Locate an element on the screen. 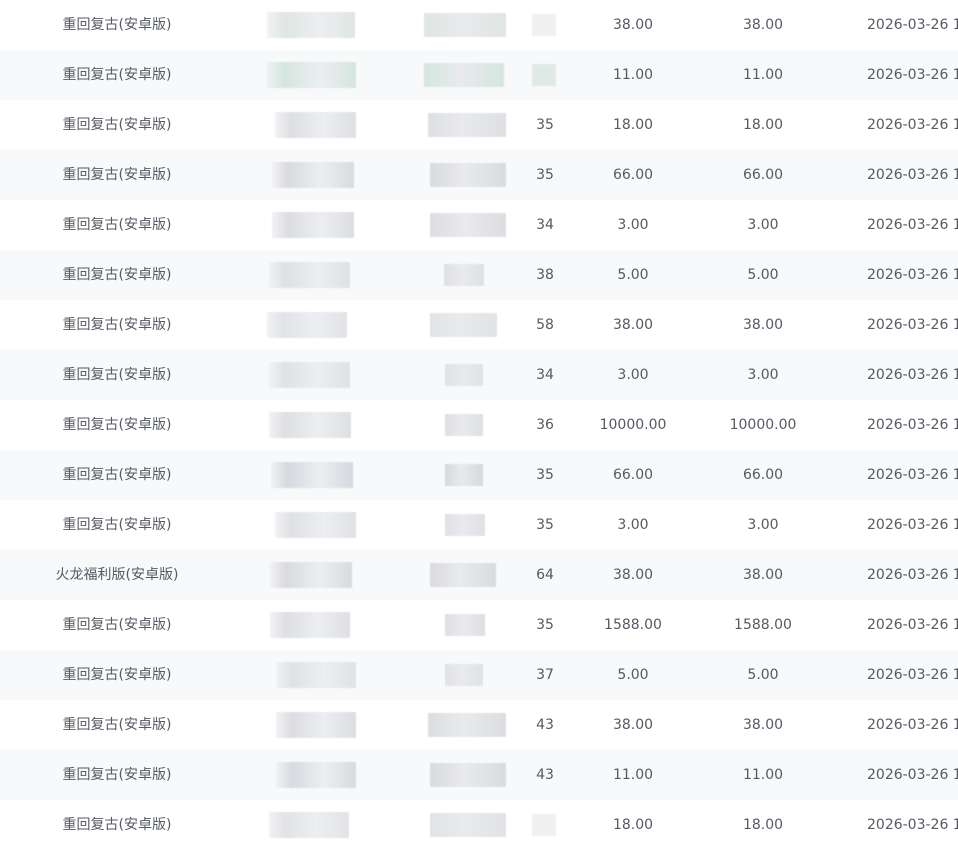  table-row: 重回复古(安卓版) 36 10000.00 10000.00 2026-03-26 1 is located at coordinates (479, 425).